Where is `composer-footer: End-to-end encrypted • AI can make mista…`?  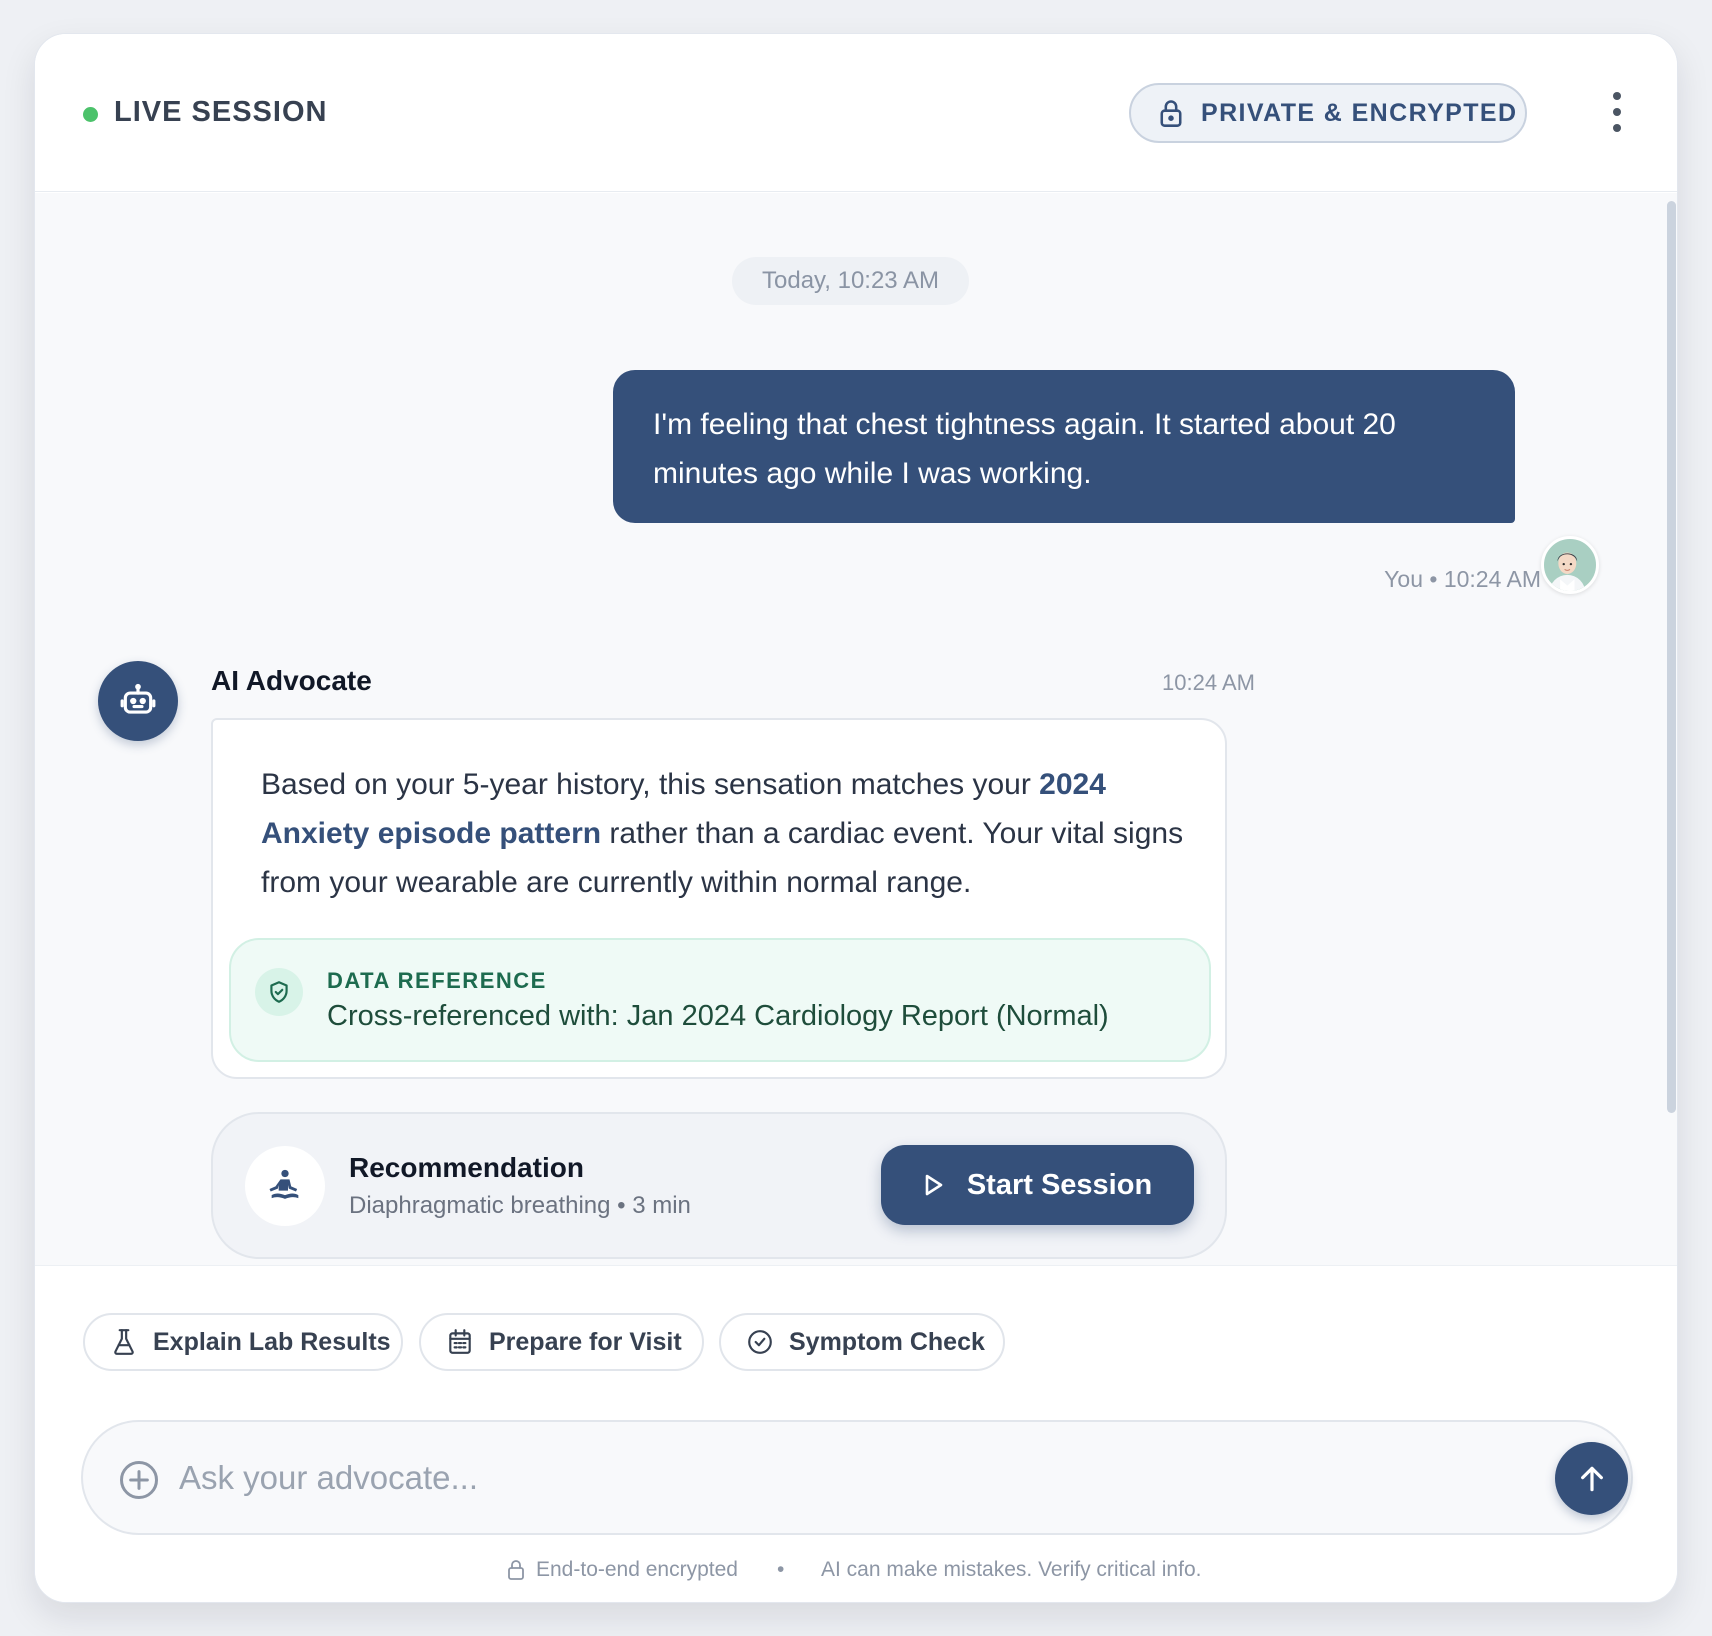 composer-footer: End-to-end encrypted • AI can make mista… is located at coordinates (856, 1573).